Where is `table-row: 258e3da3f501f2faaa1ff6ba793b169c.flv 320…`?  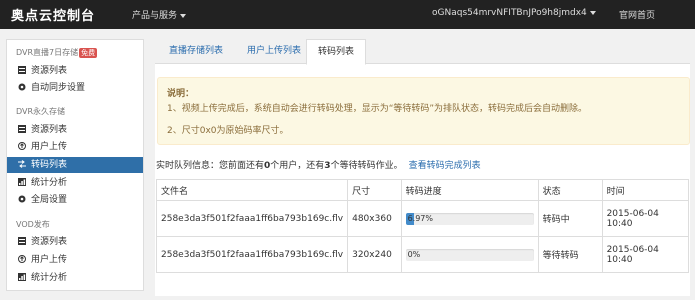 table-row: 258e3da3f501f2faaa1ff6ba793b169c.flv 320… is located at coordinates (422, 254).